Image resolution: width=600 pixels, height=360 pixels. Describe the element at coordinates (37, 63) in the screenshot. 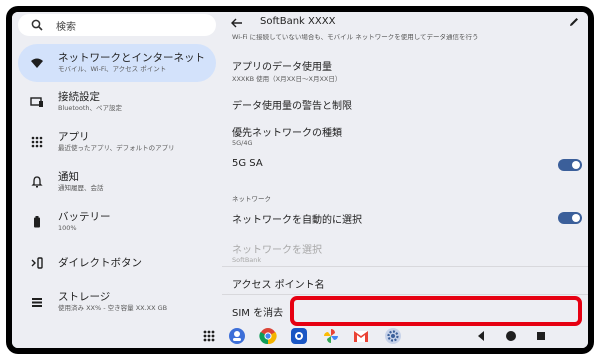

I see `wifi-icon` at that location.